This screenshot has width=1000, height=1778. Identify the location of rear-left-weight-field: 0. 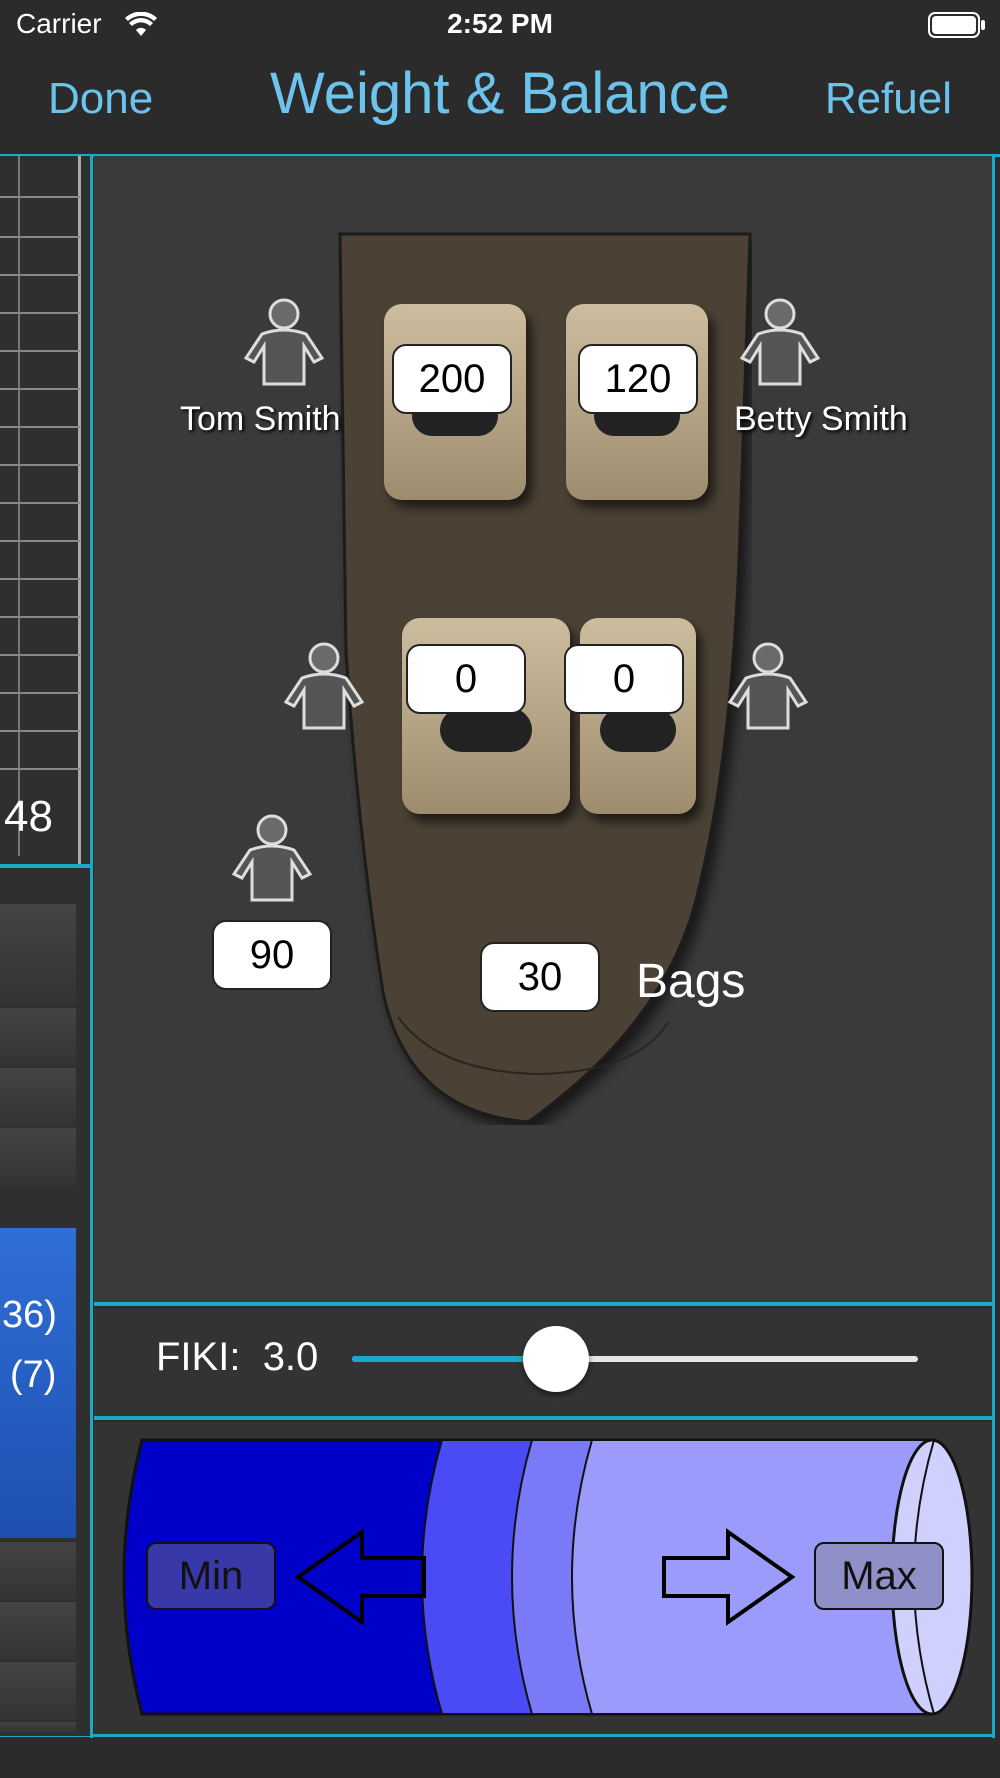
(466, 679).